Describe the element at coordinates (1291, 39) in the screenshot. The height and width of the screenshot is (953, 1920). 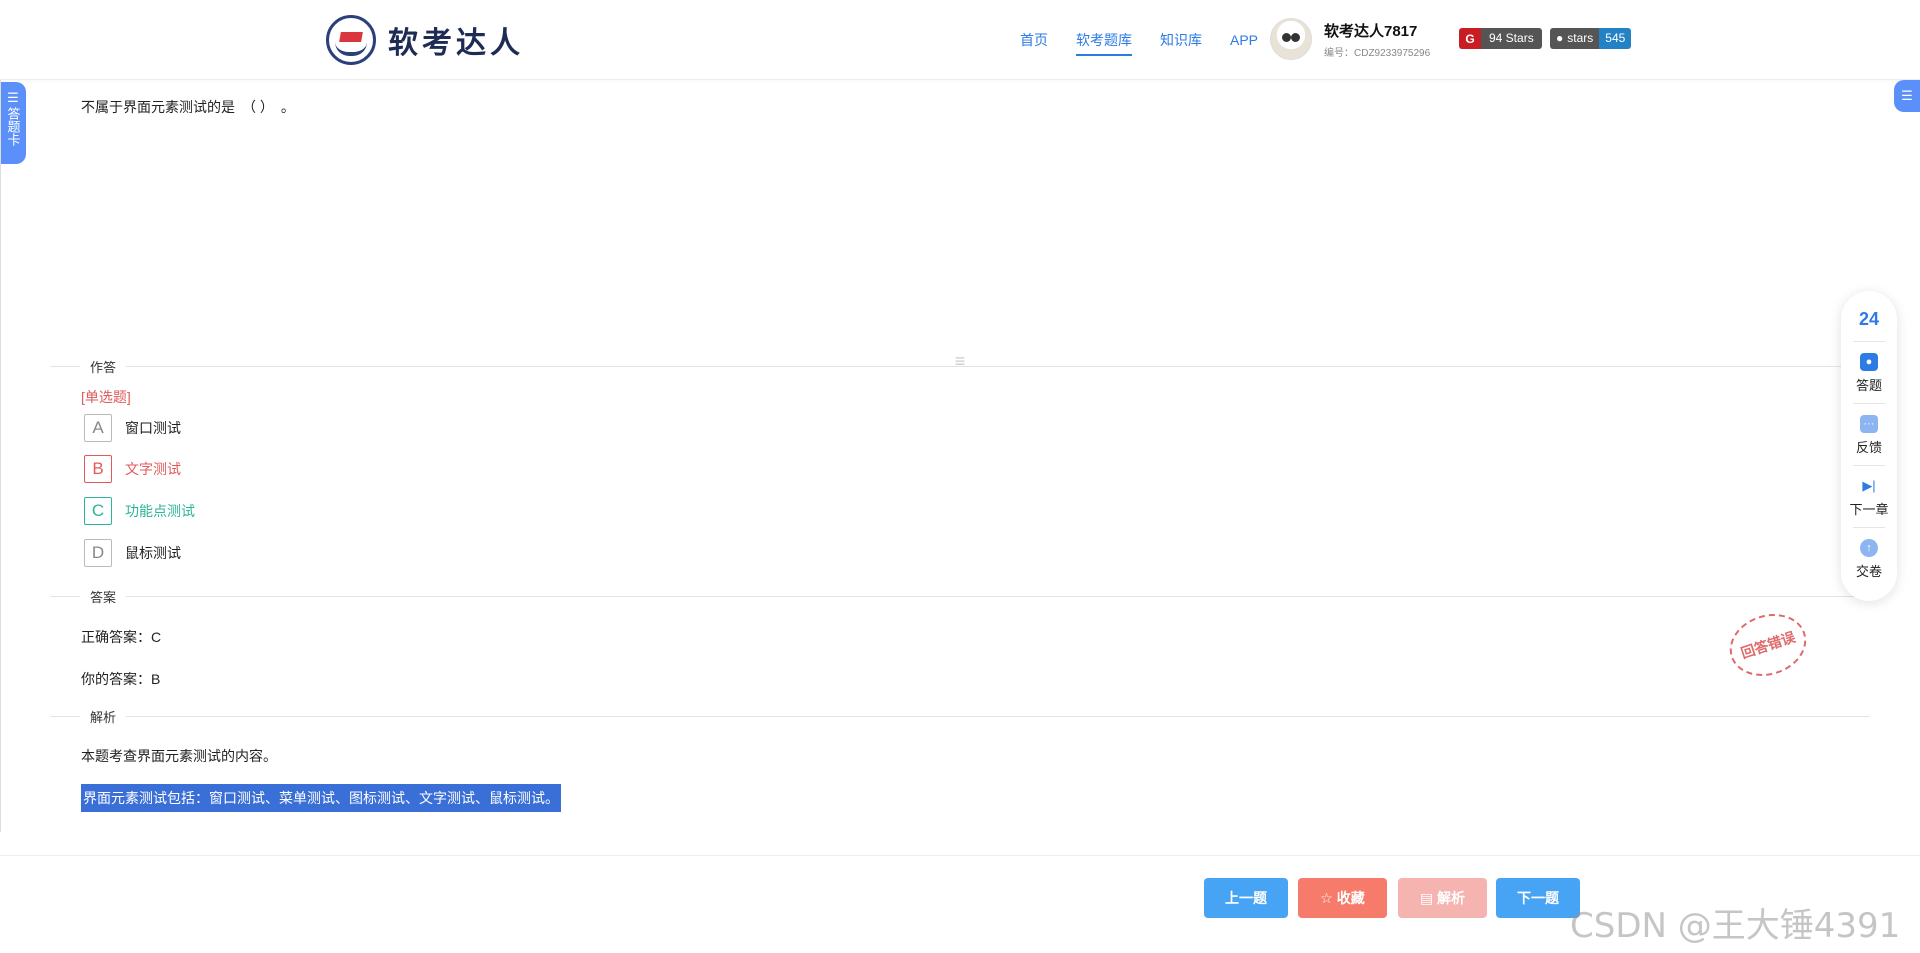
I see `avatar` at that location.